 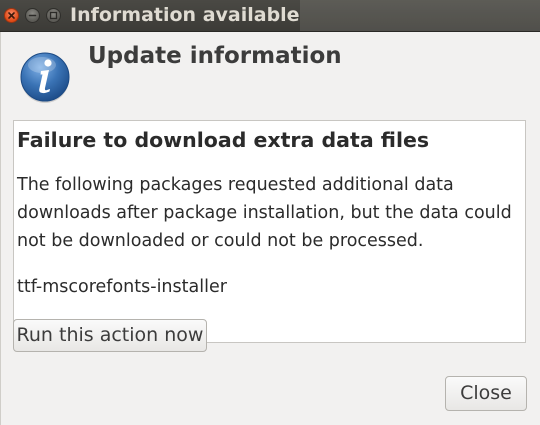 I want to click on window-title: Information available, so click(x=185, y=15).